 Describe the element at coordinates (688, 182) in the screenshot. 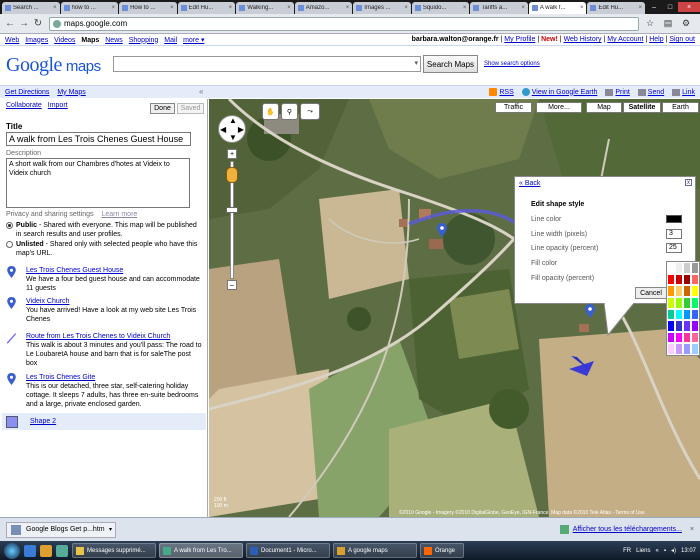

I see `close-icon: x` at that location.